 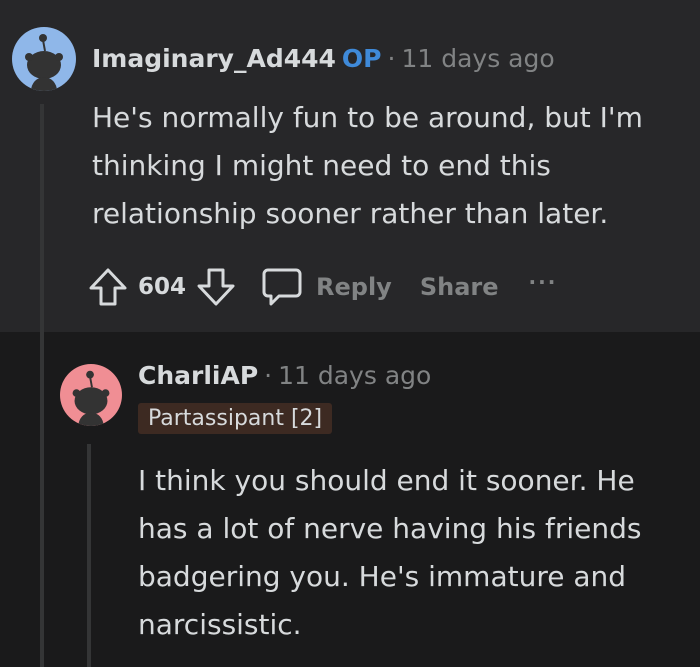 I want to click on more-options-icon: ···, so click(x=543, y=282).